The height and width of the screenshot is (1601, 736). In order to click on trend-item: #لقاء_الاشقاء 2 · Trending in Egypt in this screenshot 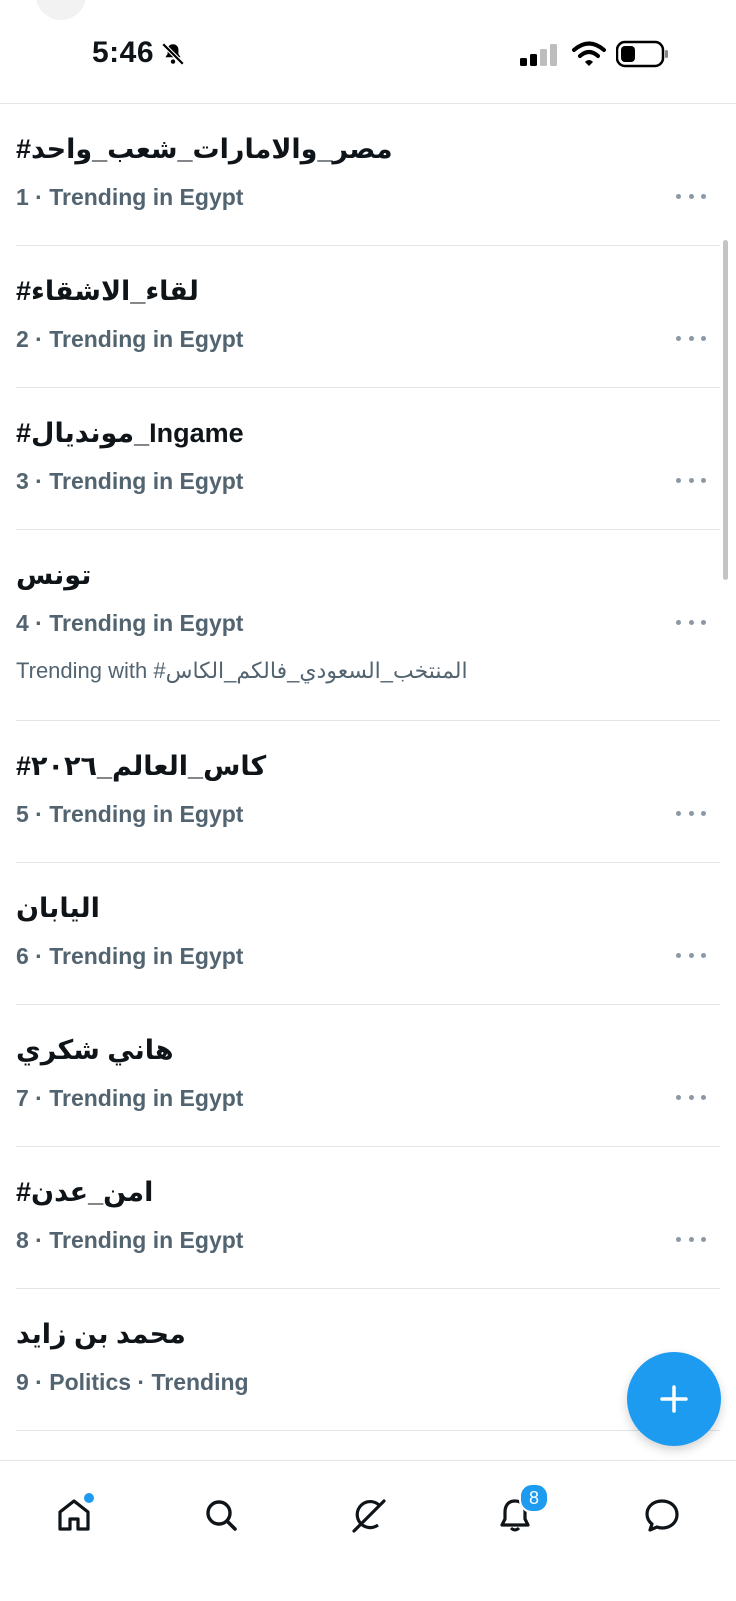, I will do `click(368, 317)`.